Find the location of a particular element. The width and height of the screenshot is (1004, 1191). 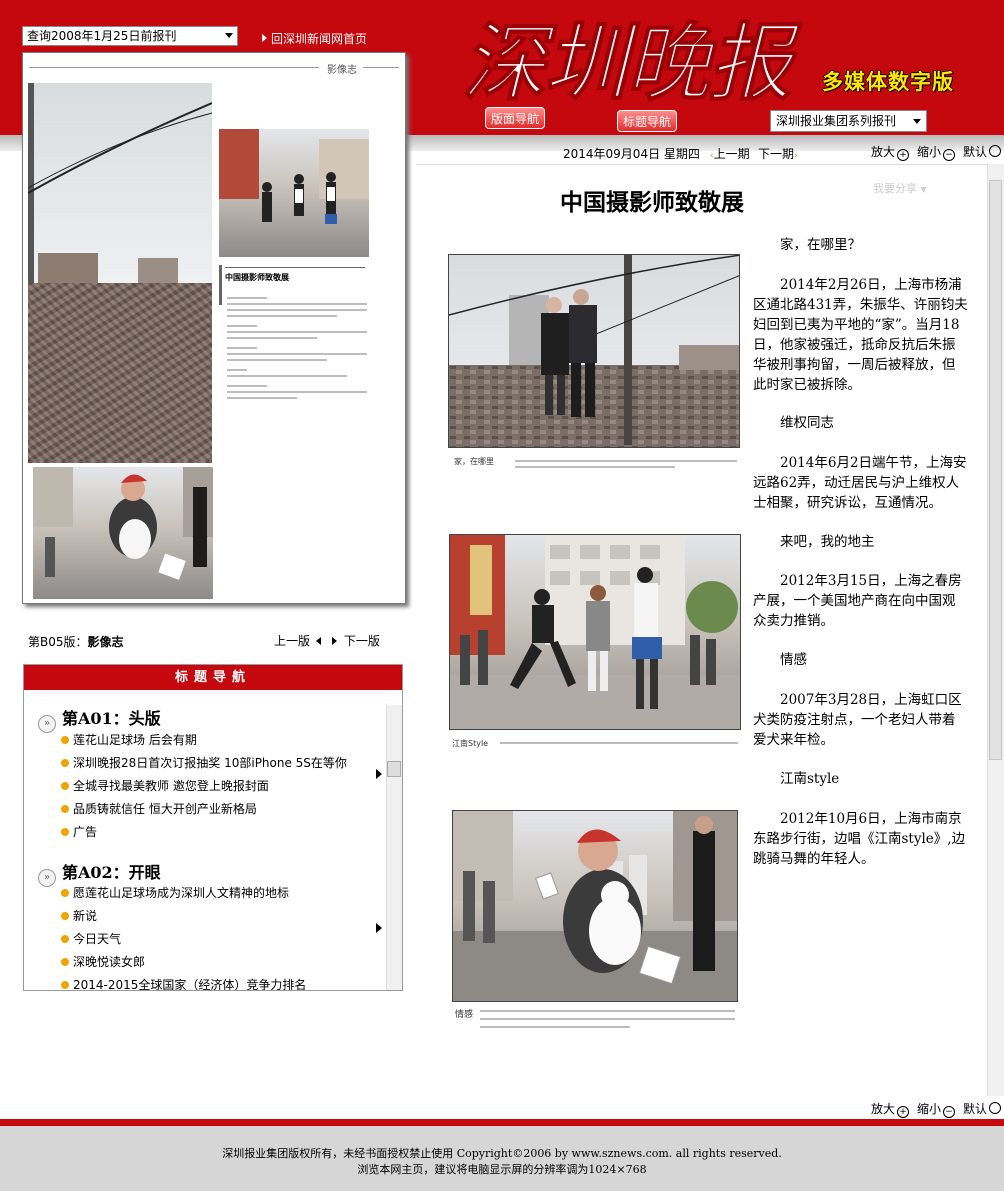

nav-article-label: 品质铸就信任 恒大开创产业新格局 is located at coordinates (165, 809).